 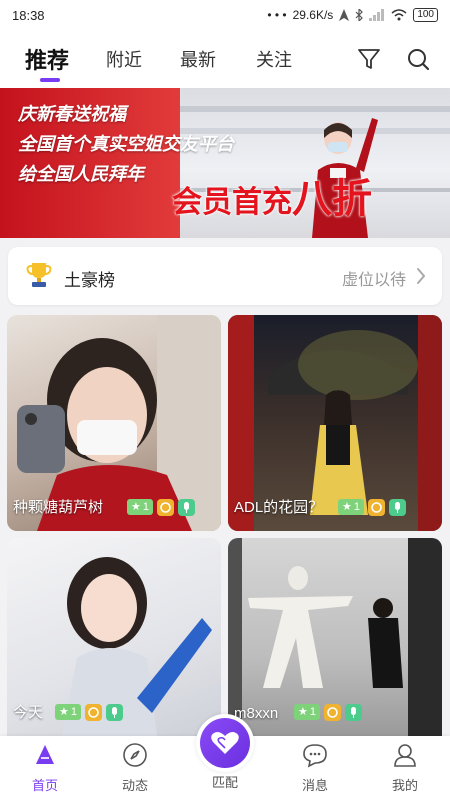 What do you see at coordinates (114, 423) in the screenshot?
I see `user-card: 种颗糖葫芦树 ★ 1` at bounding box center [114, 423].